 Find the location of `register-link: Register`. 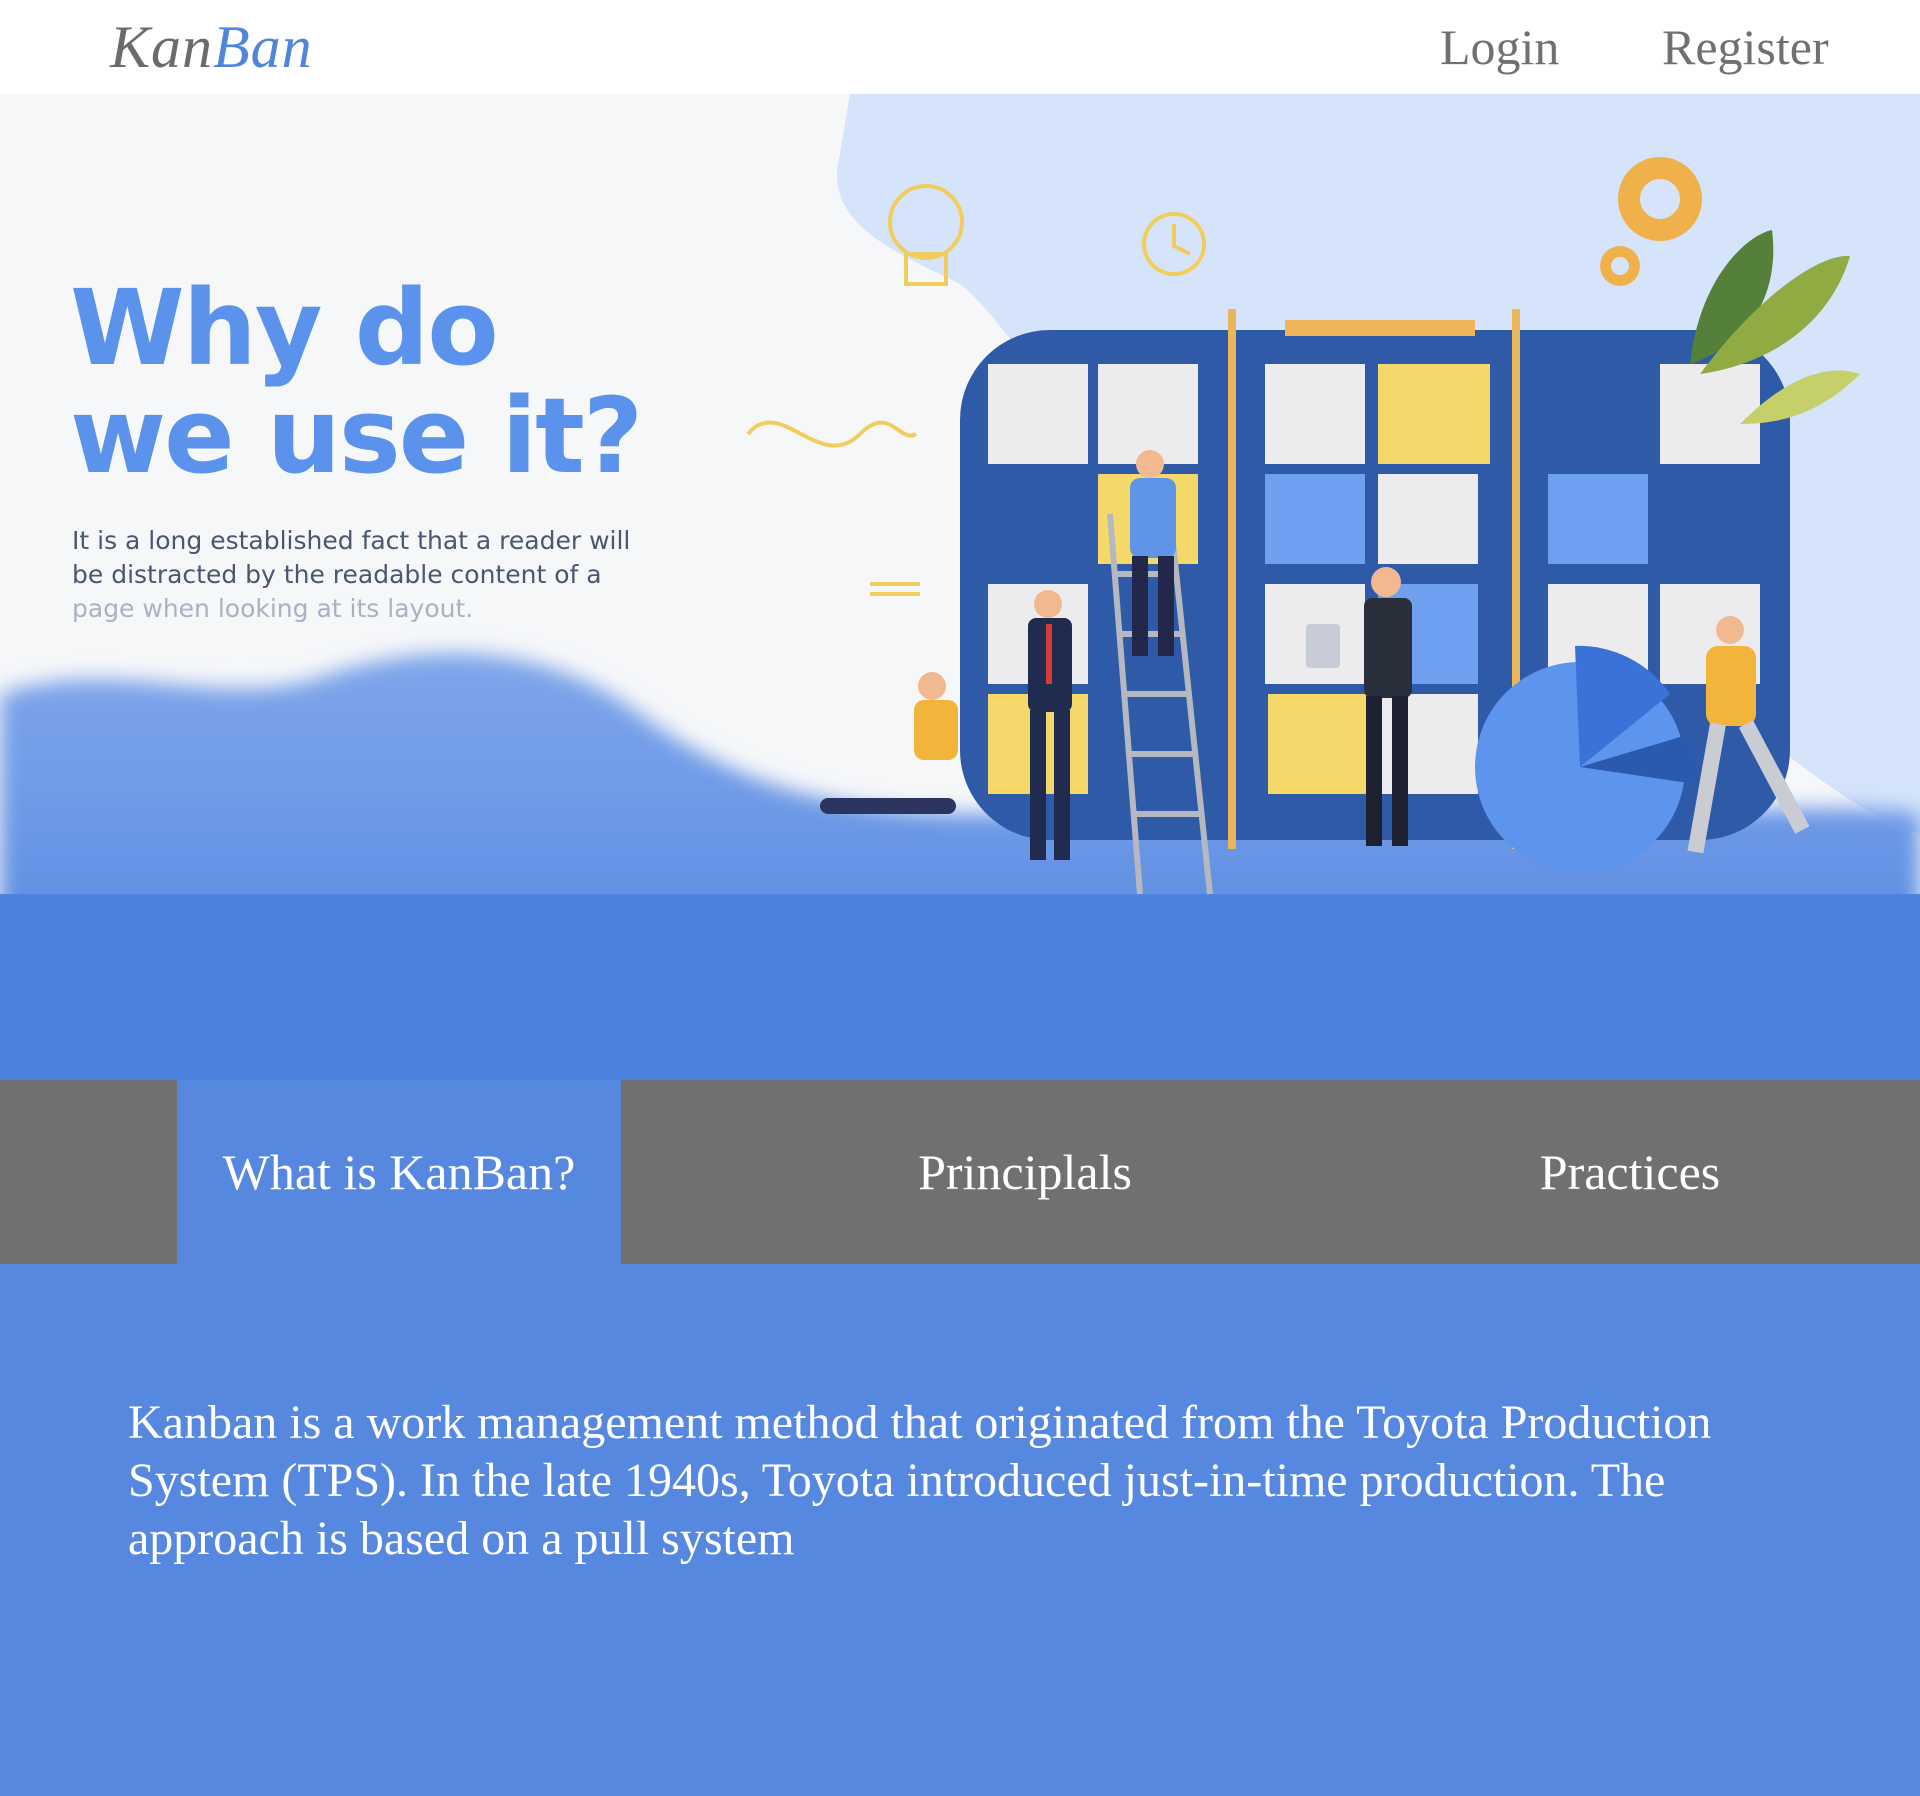

register-link: Register is located at coordinates (1745, 47).